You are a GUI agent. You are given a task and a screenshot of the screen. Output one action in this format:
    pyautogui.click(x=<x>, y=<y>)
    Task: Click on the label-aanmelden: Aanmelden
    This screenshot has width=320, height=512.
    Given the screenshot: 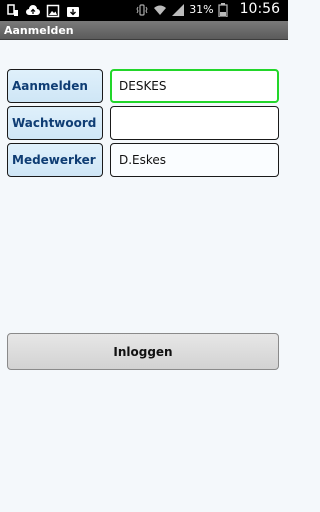 What is the action you would take?
    pyautogui.click(x=55, y=86)
    